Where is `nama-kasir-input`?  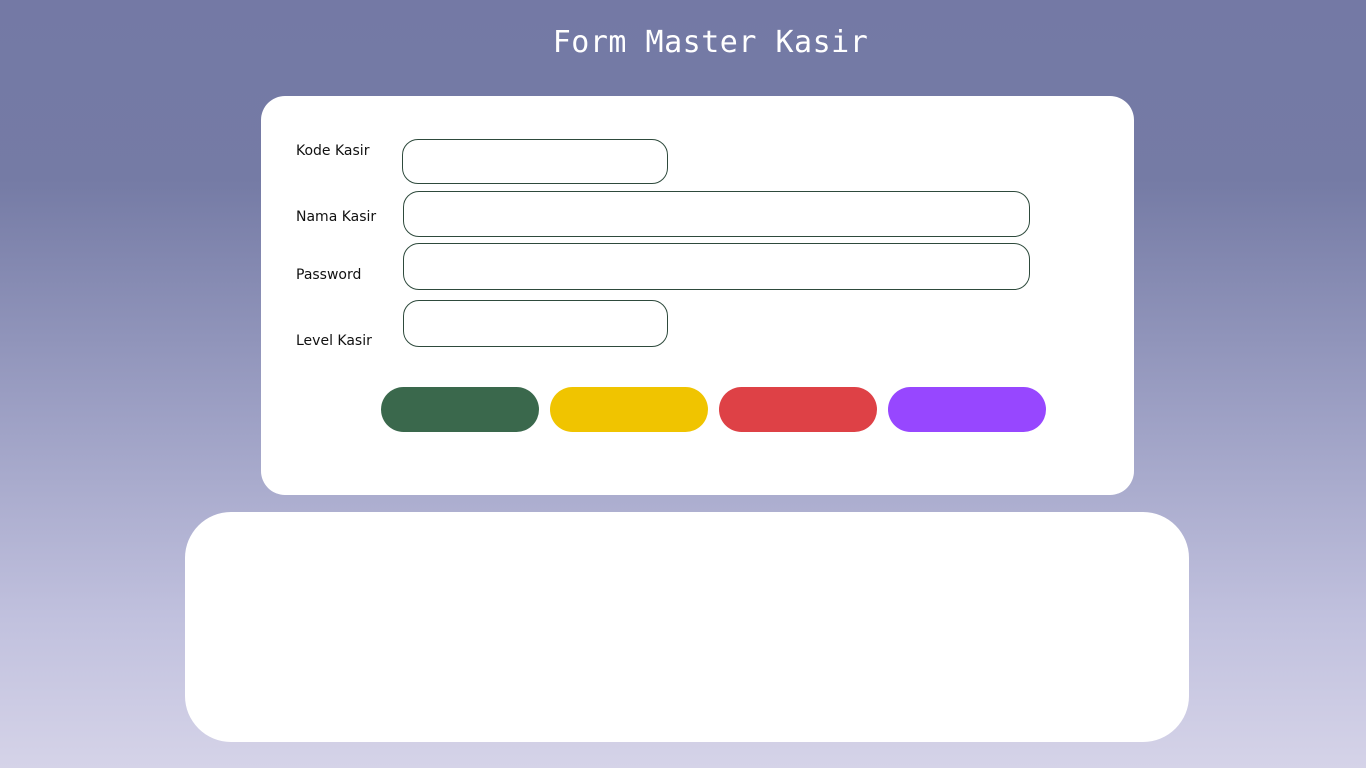 nama-kasir-input is located at coordinates (716, 214).